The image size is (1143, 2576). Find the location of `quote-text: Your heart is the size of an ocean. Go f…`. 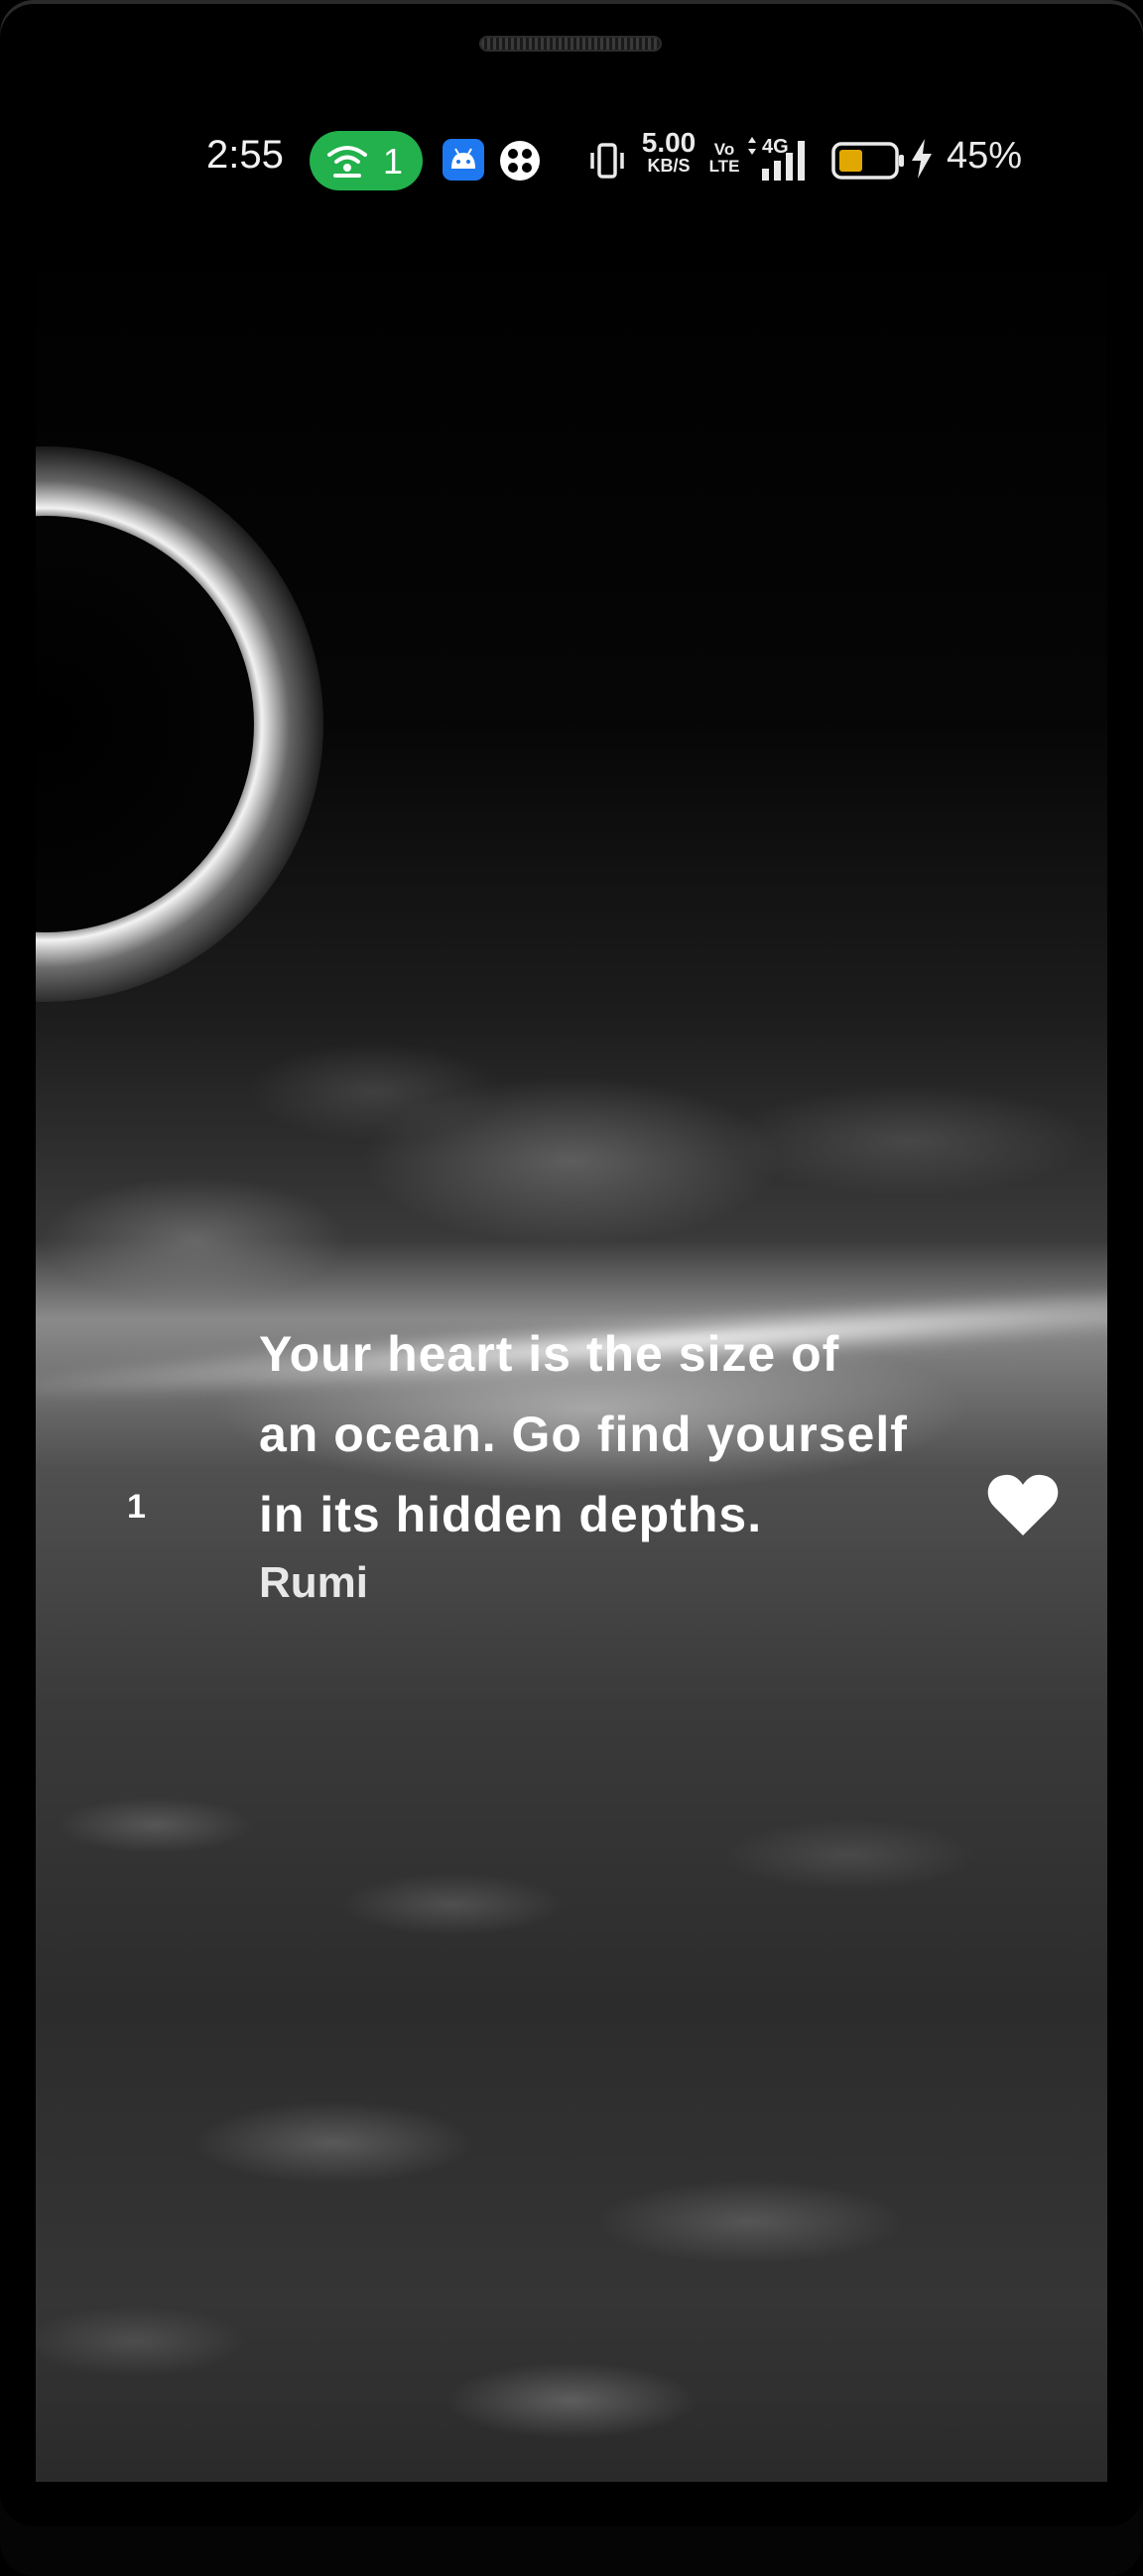

quote-text: Your heart is the size of an ocean. Go f… is located at coordinates (583, 1434).